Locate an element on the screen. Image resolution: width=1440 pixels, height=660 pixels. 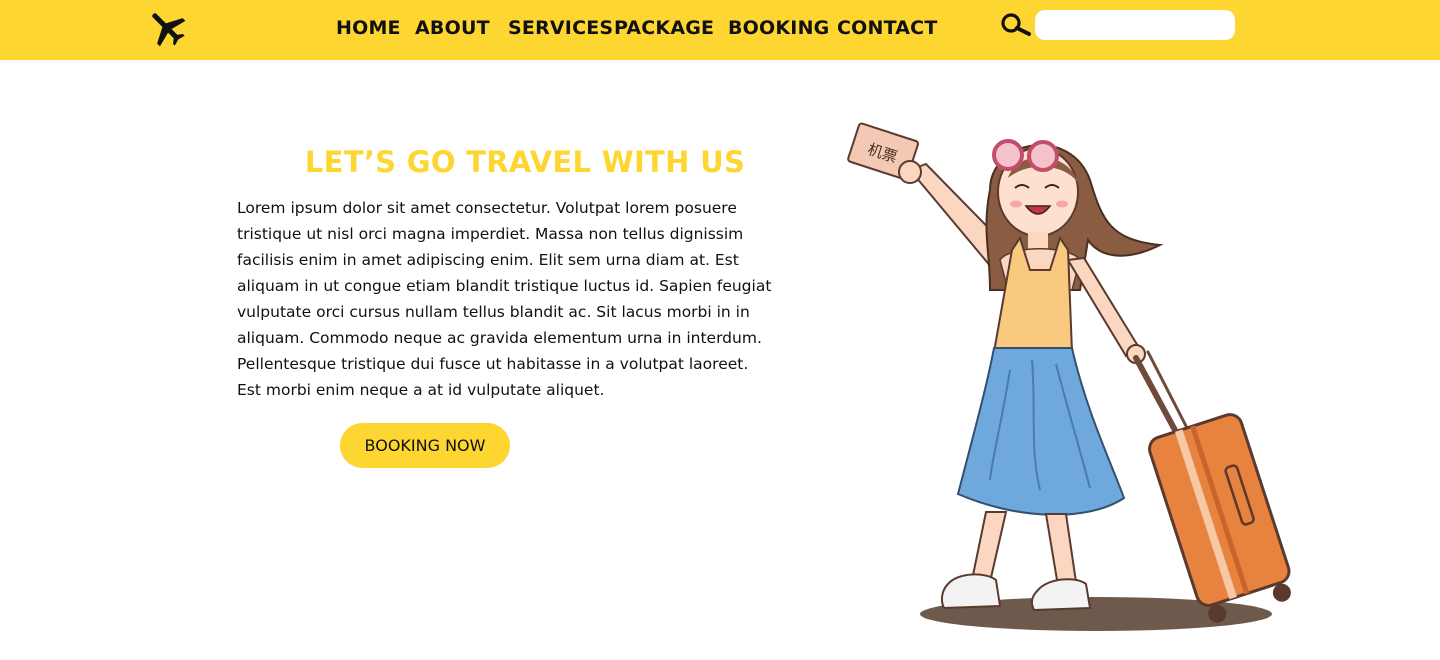
nav-contact: CONTACT is located at coordinates (887, 28).